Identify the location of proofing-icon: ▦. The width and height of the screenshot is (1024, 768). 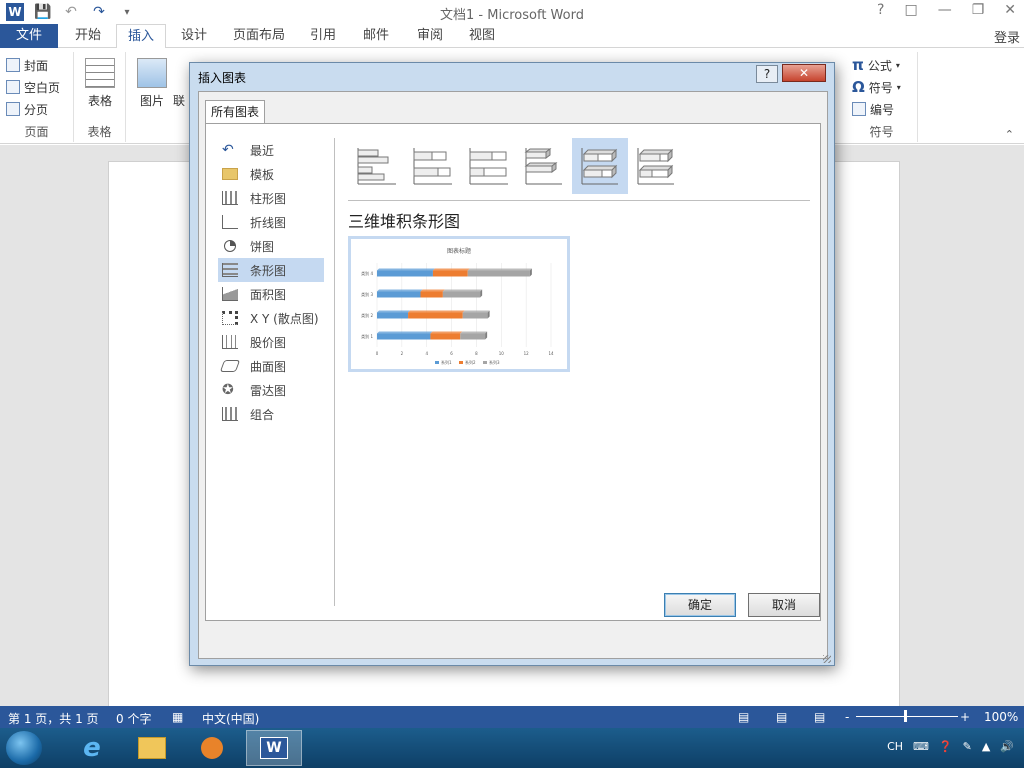
(177, 717).